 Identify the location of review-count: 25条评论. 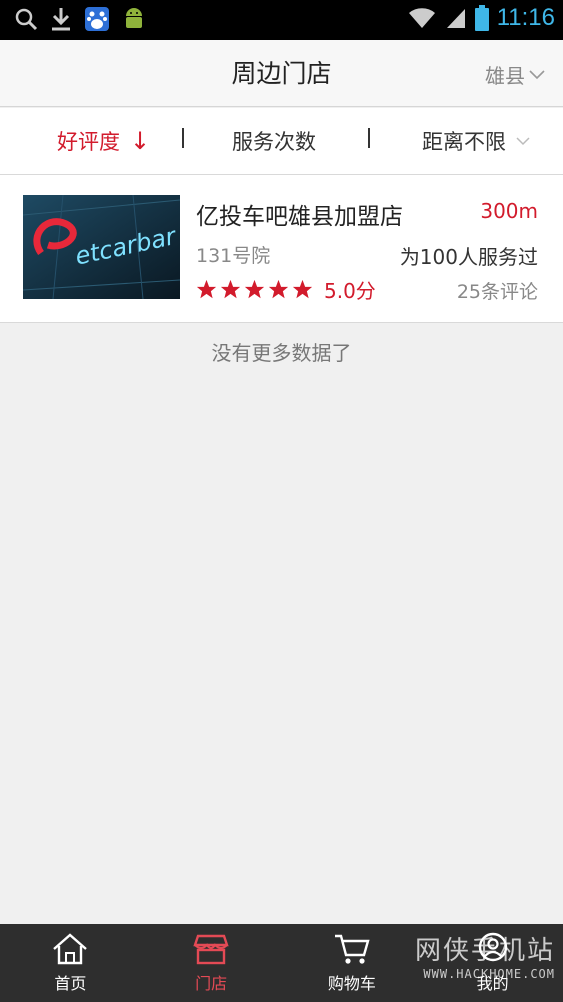
(497, 290).